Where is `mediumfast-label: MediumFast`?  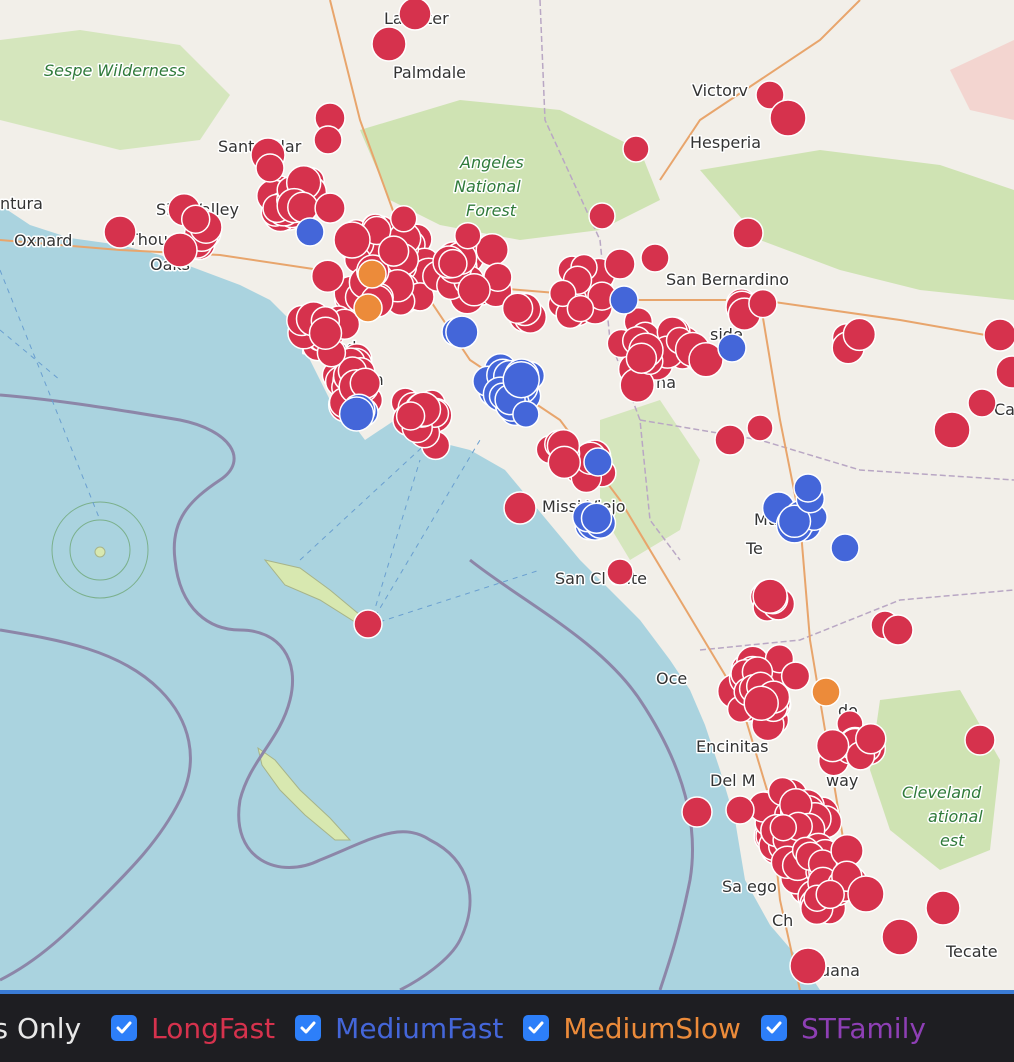
mediumfast-label: MediumFast is located at coordinates (419, 1028).